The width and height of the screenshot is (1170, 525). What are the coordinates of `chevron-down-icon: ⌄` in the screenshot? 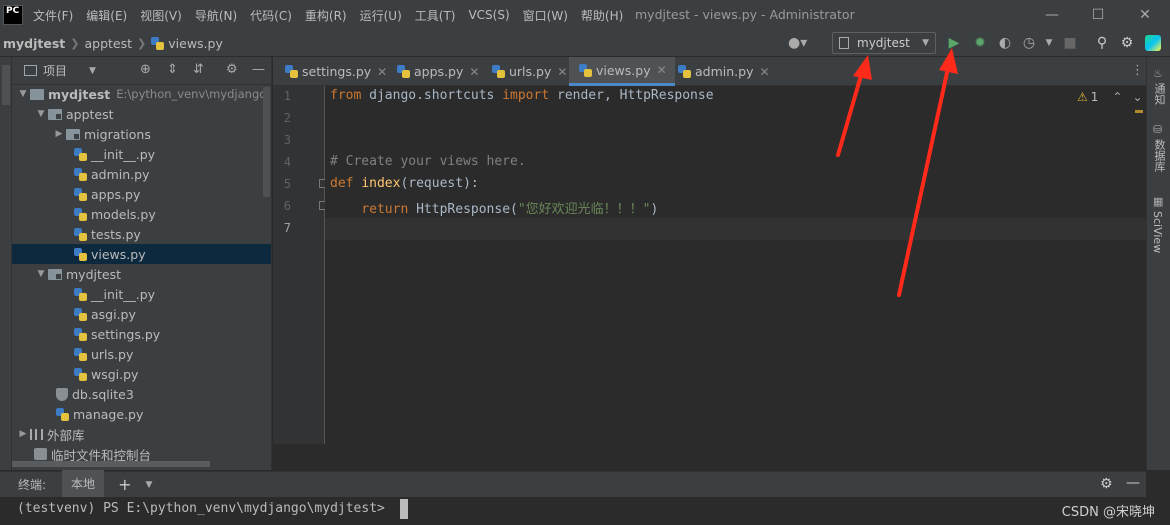 It's located at (1137, 97).